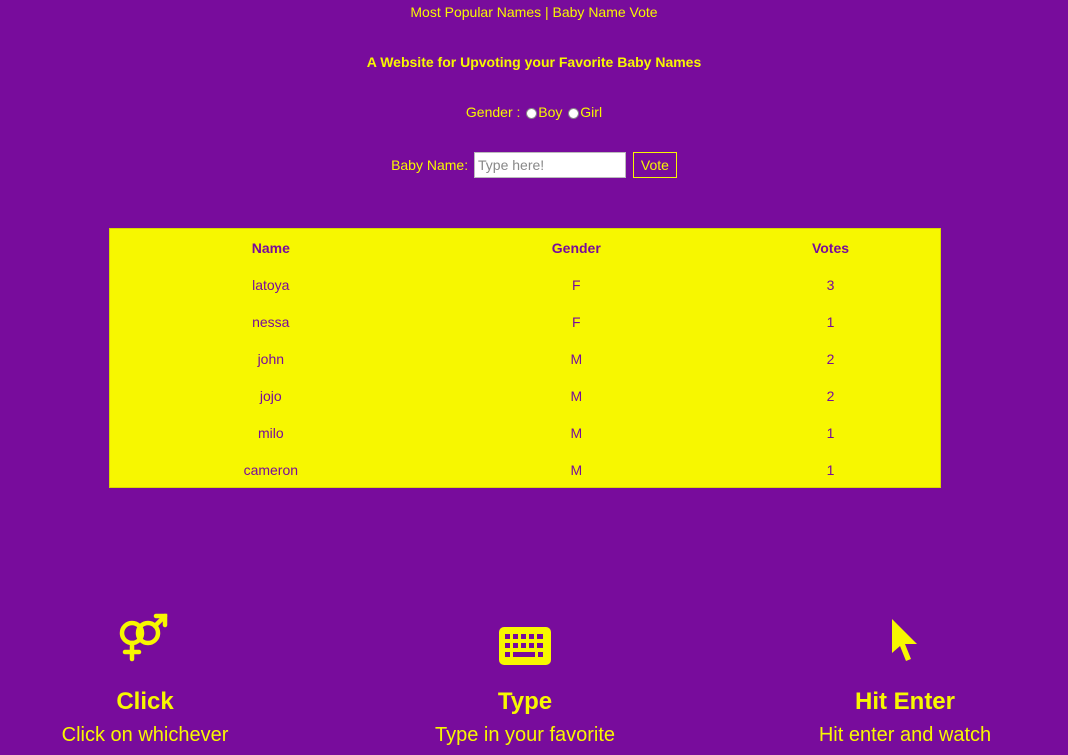 This screenshot has height=755, width=1068. I want to click on table-row: cameron M 1, so click(525, 469).